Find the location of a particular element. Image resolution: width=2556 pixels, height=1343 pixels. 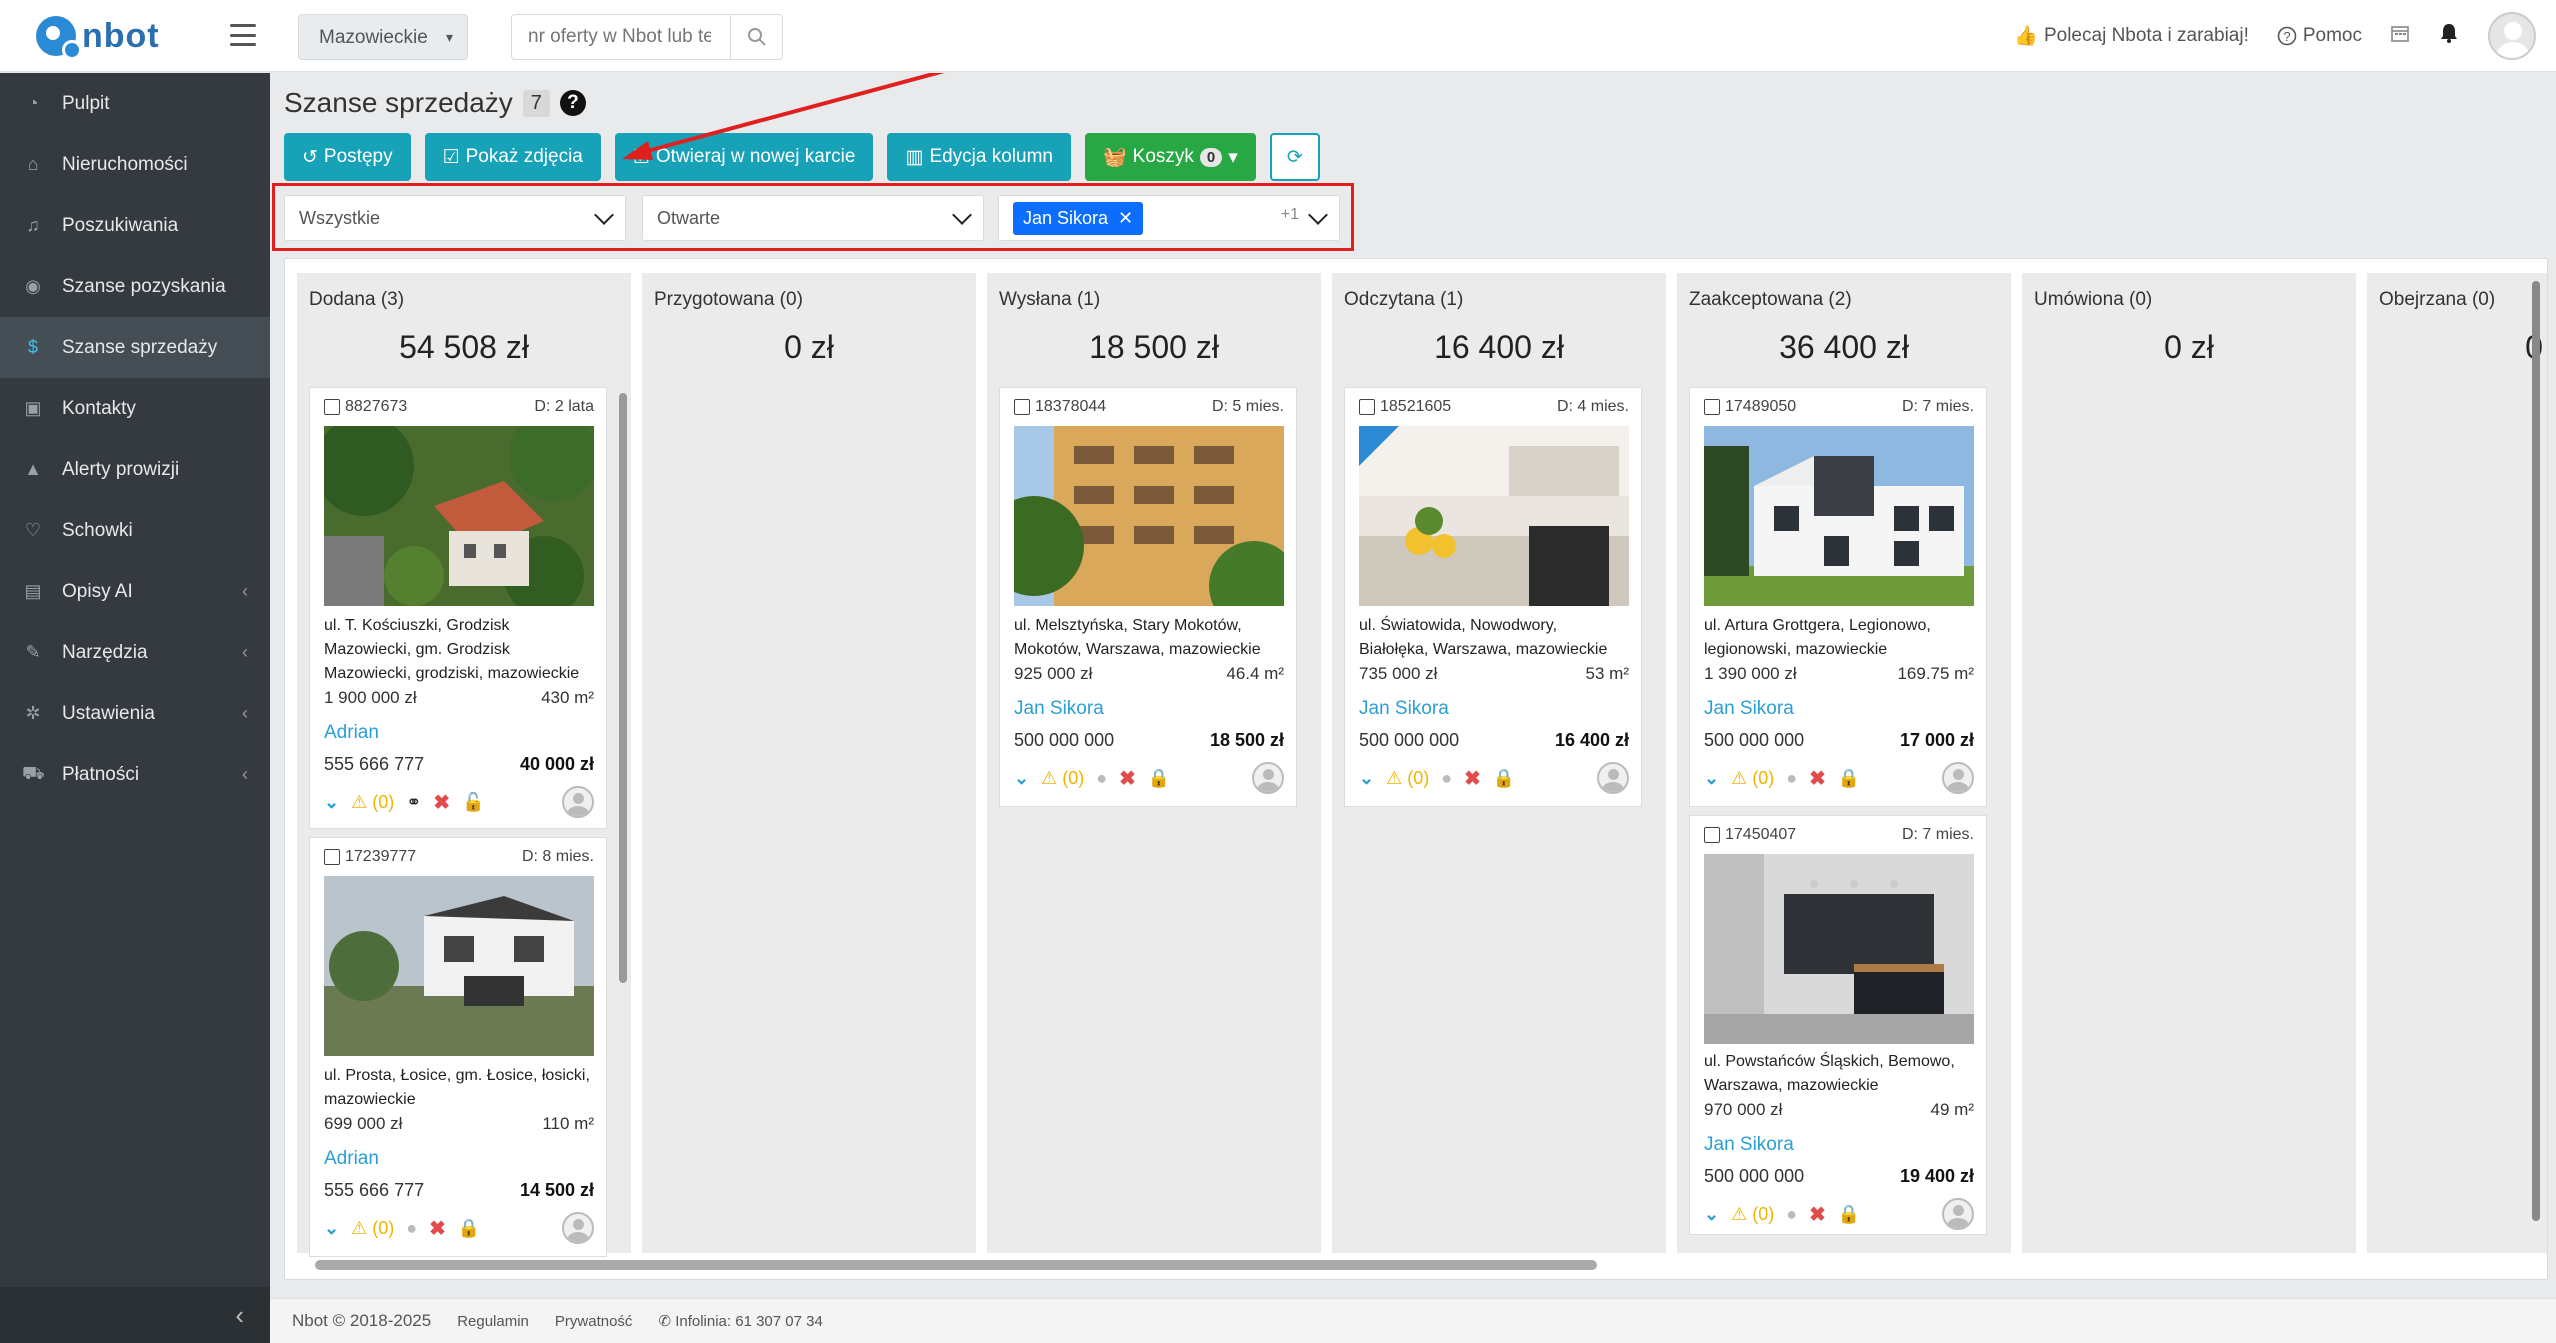

sidebar-item-narzedzia: ✎ Narzędzia ‹ is located at coordinates (135, 652).